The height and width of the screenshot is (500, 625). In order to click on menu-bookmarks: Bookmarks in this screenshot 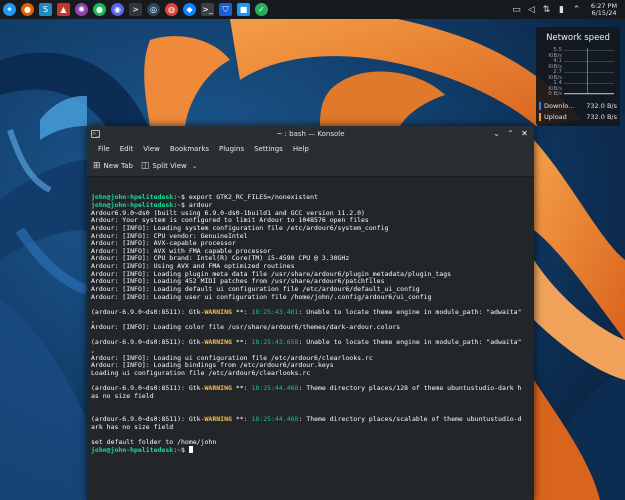, I will do `click(189, 149)`.